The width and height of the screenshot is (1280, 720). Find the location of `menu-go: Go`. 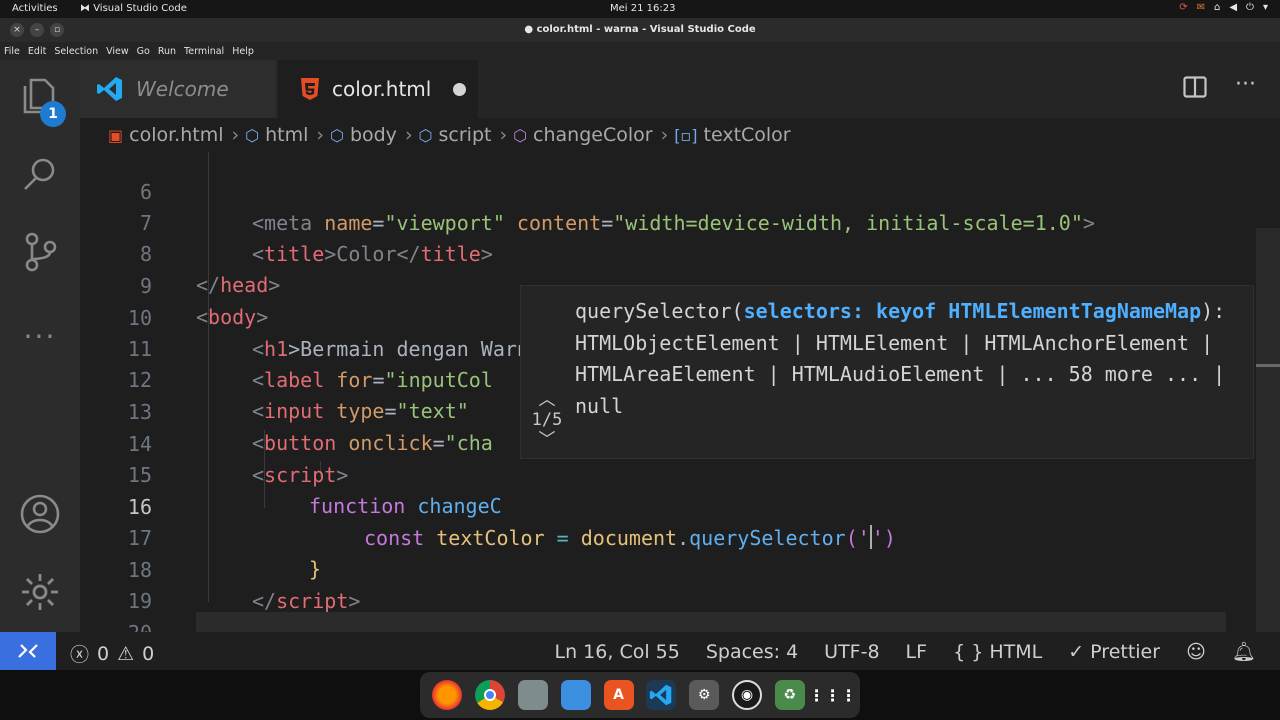

menu-go: Go is located at coordinates (143, 51).